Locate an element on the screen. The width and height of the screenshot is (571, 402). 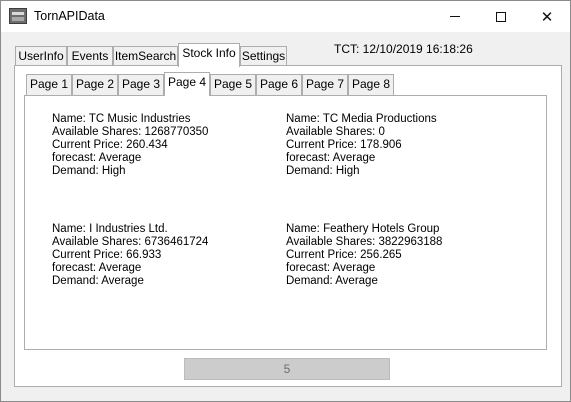
minimize-icon is located at coordinates (455, 16).